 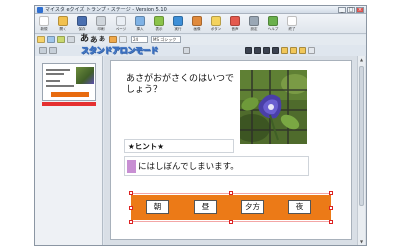 I want to click on undo-icon, so click(x=71, y=39).